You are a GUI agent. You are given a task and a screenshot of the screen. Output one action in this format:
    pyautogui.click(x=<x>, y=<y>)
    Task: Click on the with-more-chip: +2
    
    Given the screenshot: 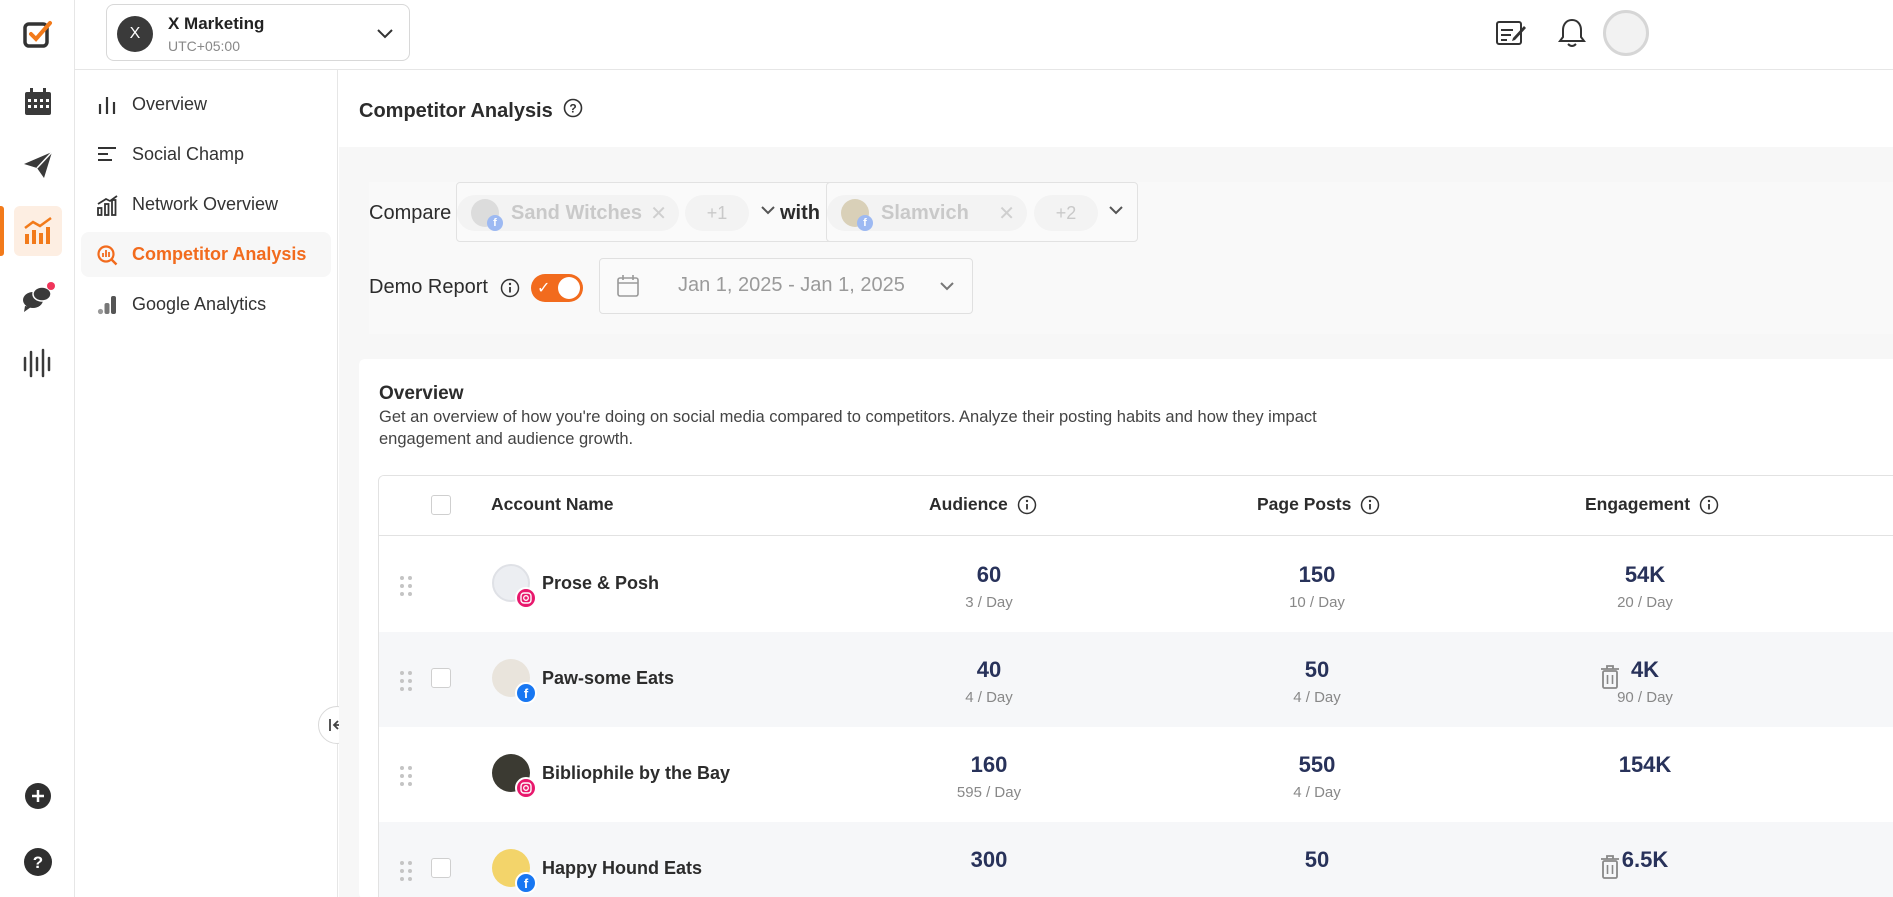 What is the action you would take?
    pyautogui.click(x=1066, y=213)
    